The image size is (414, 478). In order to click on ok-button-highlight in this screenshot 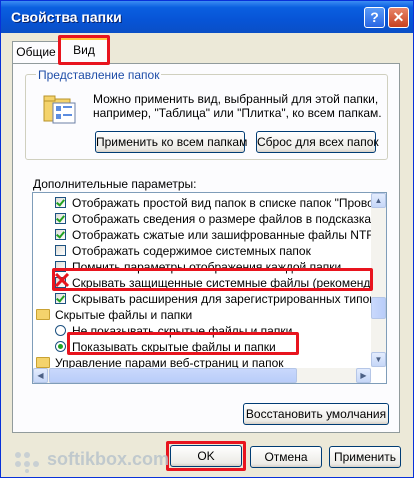, I will do `click(206, 456)`.